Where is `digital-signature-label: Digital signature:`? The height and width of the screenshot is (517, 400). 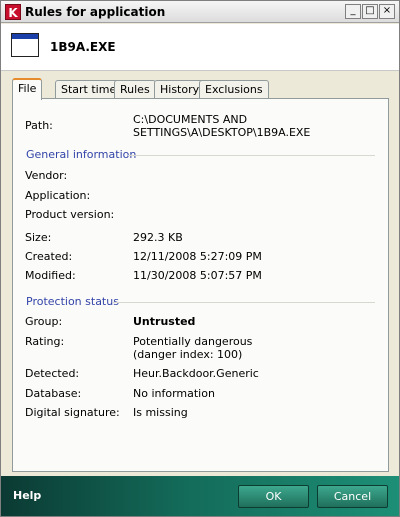 digital-signature-label: Digital signature: is located at coordinates (72, 412).